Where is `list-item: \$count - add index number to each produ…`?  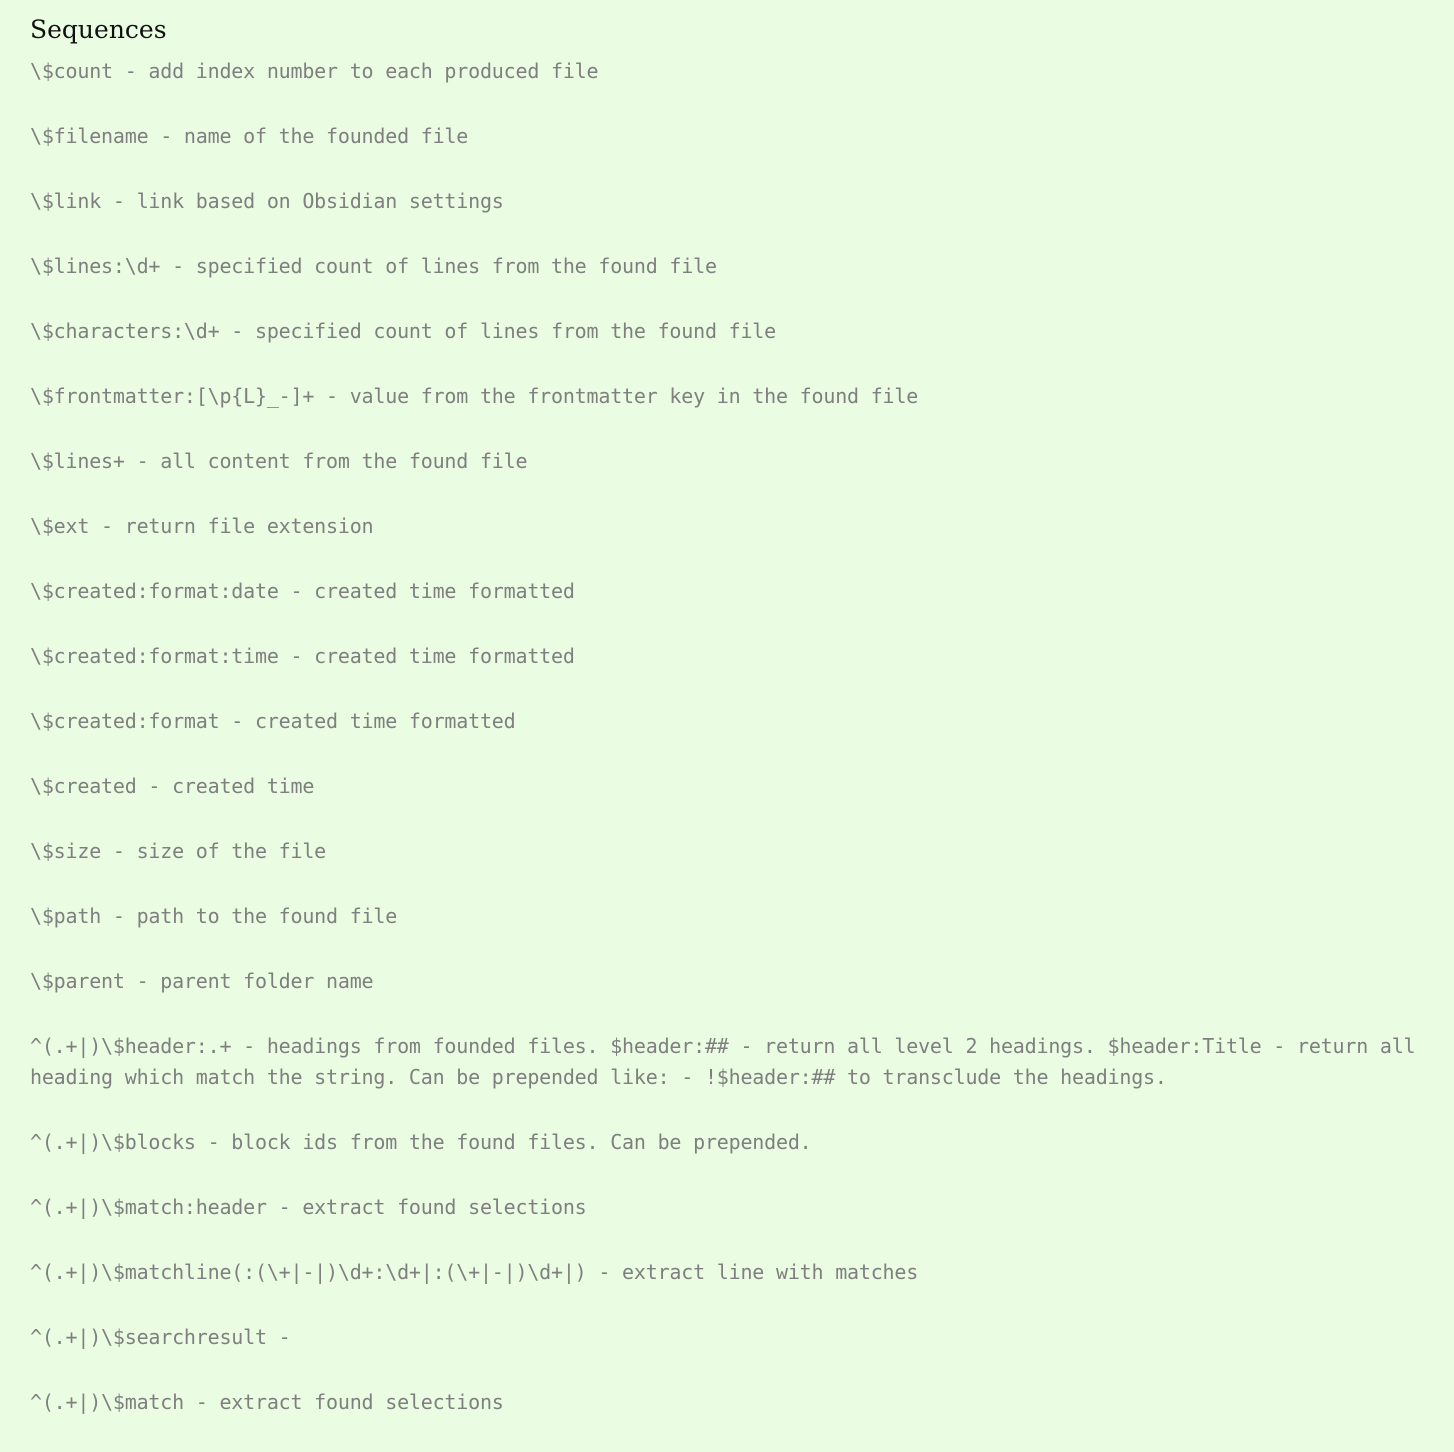 list-item: \$count - add index number to each produ… is located at coordinates (314, 71).